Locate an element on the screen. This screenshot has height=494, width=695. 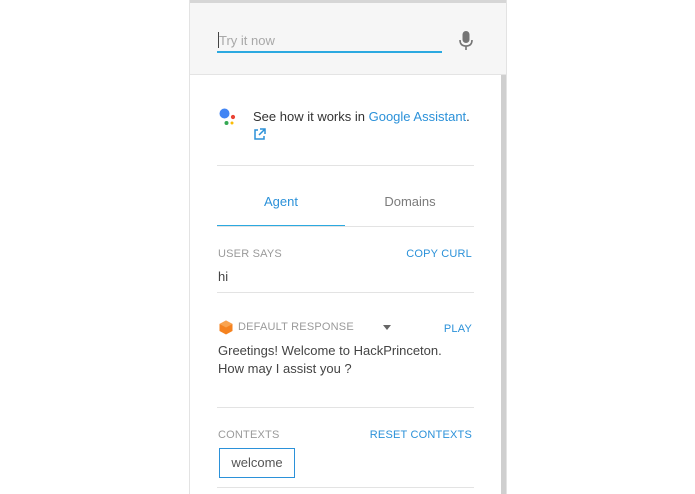
caret-down-icon is located at coordinates (387, 327).